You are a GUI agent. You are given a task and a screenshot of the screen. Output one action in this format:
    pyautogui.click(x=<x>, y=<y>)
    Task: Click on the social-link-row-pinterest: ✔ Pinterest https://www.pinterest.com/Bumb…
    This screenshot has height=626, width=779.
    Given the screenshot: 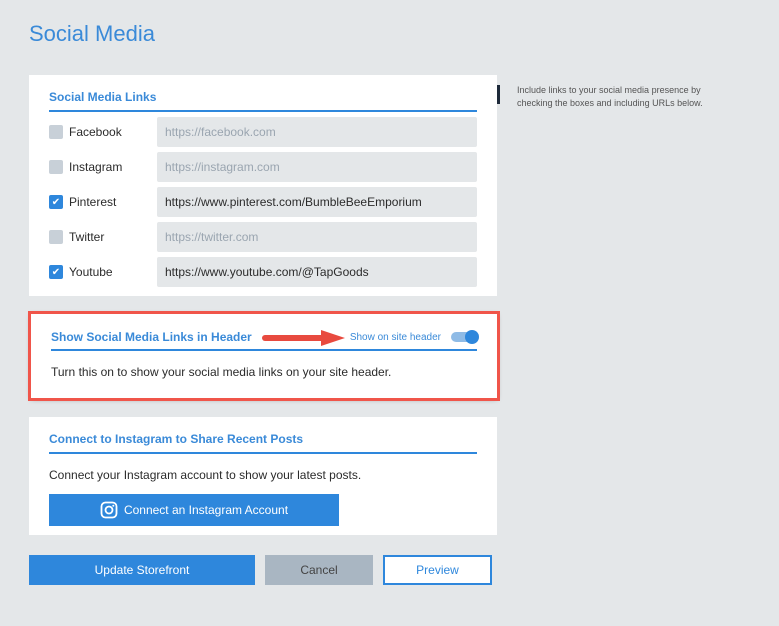 What is the action you would take?
    pyautogui.click(x=263, y=202)
    